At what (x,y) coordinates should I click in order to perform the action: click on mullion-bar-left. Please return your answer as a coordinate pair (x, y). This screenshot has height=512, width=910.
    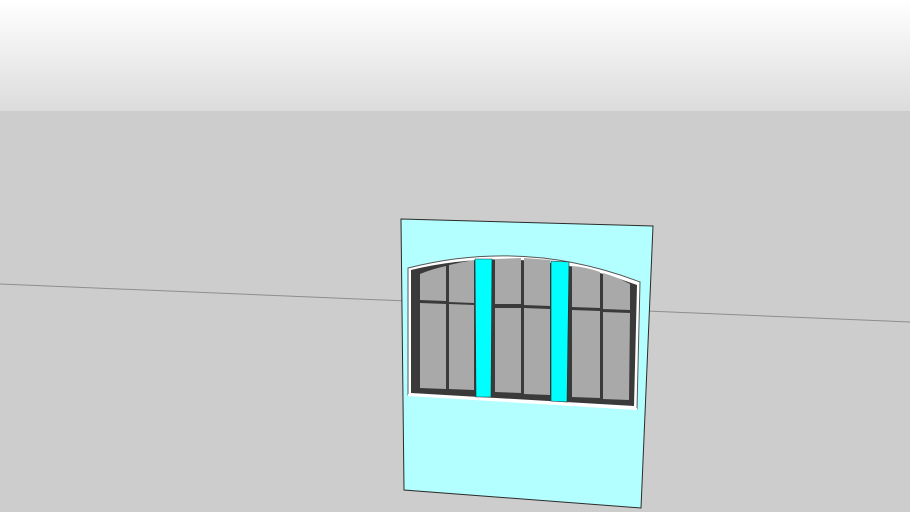
    Looking at the image, I should click on (483, 328).